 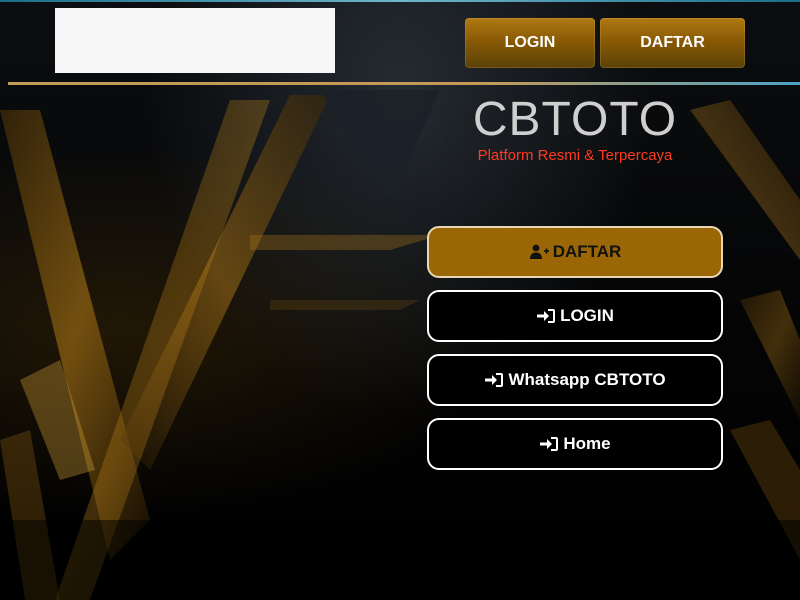 What do you see at coordinates (587, 251) in the screenshot?
I see `daftar-button-label: DAFTAR` at bounding box center [587, 251].